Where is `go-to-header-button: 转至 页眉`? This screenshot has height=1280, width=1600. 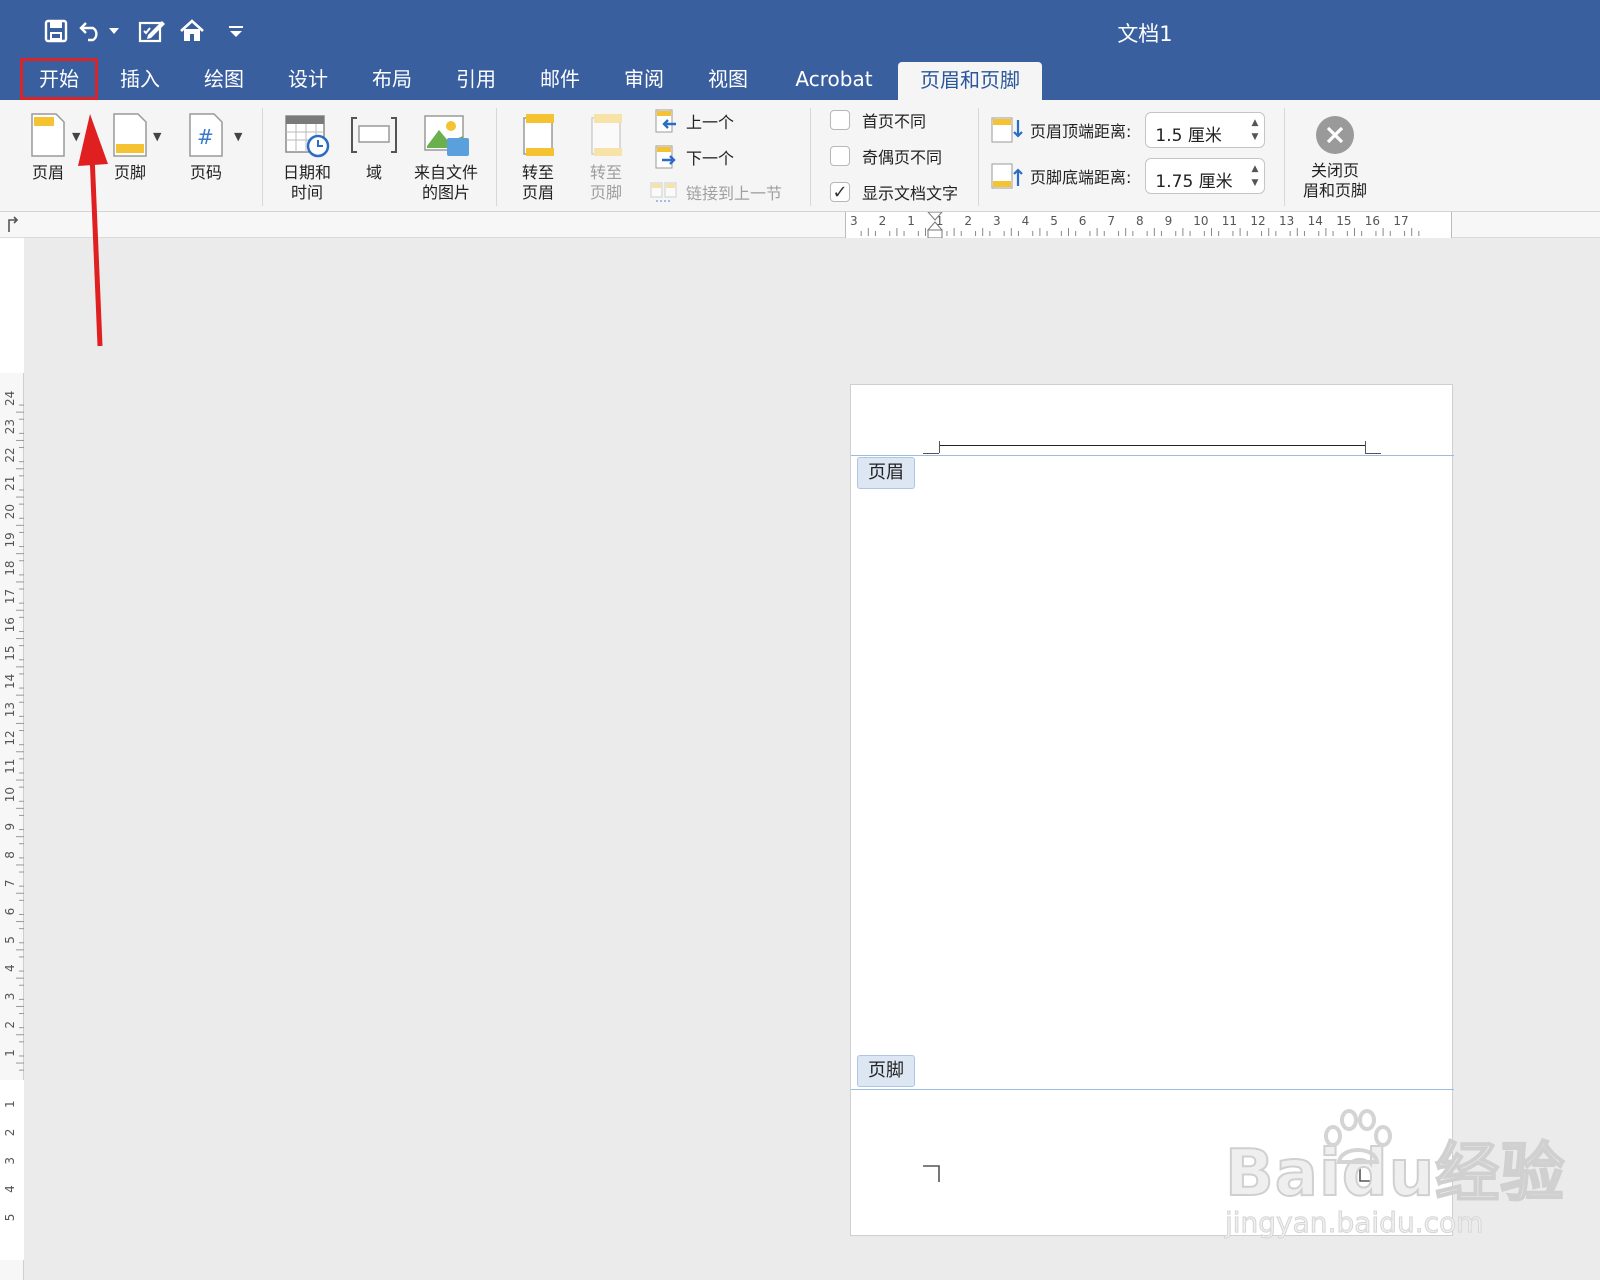
go-to-header-button: 转至 页眉 is located at coordinates (538, 157).